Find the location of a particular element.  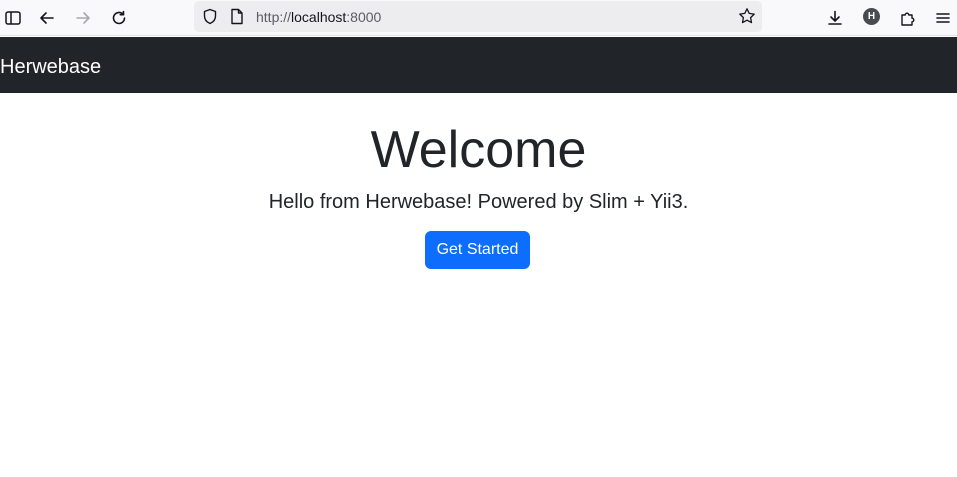

reload-icon is located at coordinates (119, 17).